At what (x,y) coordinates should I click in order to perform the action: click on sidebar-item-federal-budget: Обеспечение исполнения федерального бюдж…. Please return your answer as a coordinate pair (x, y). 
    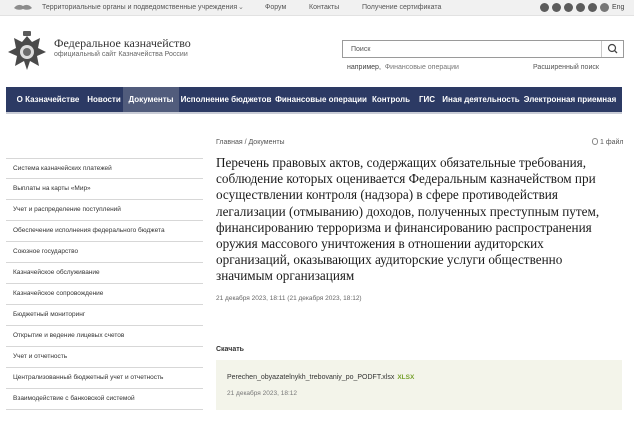
    Looking at the image, I should click on (104, 231).